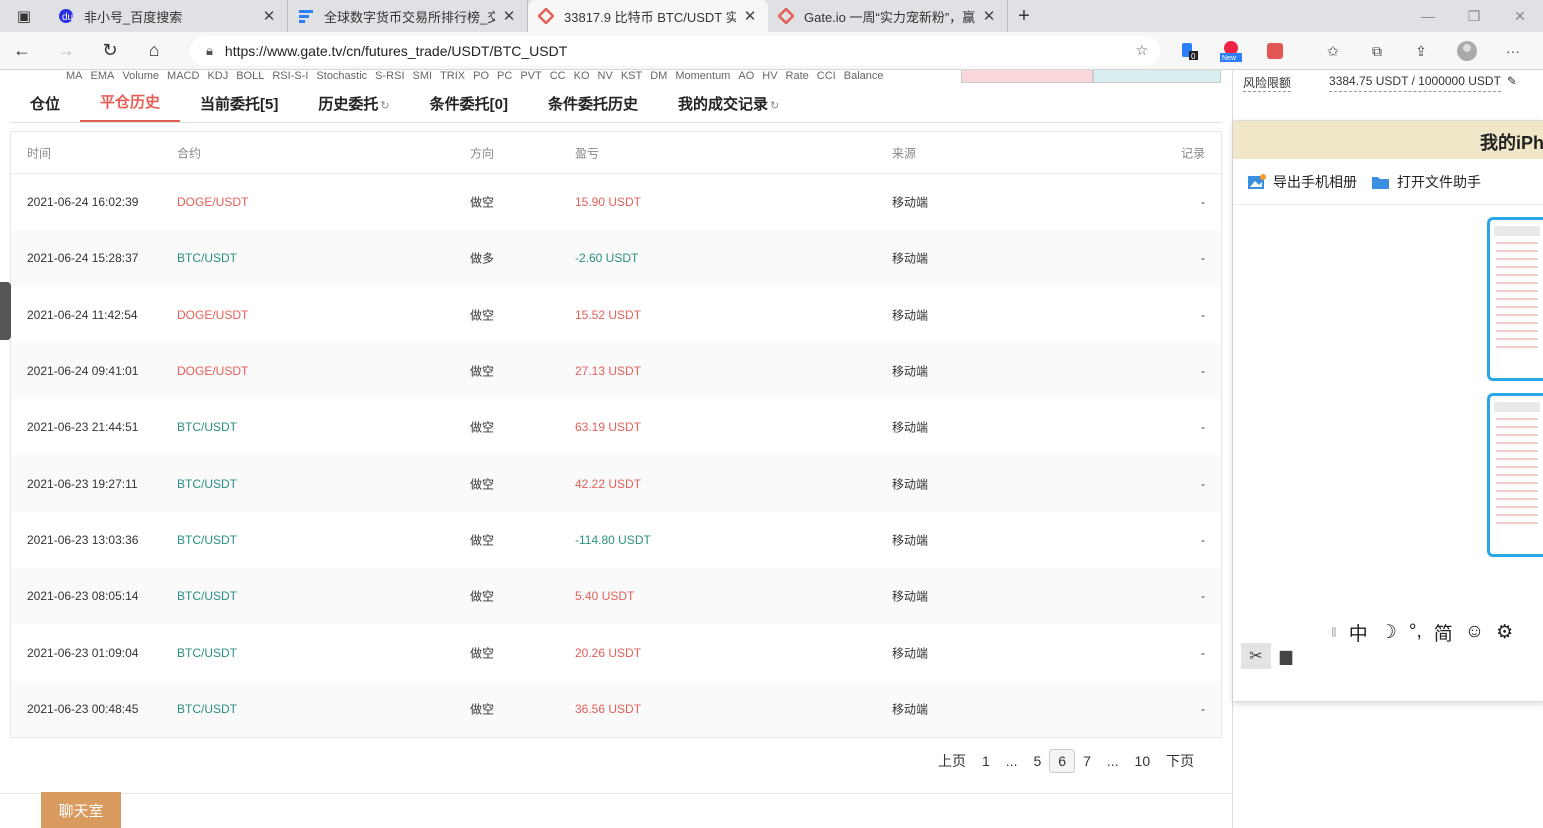 This screenshot has height=828, width=1543. I want to click on tab-my-trades: 我的成交记录 ↻, so click(728, 107).